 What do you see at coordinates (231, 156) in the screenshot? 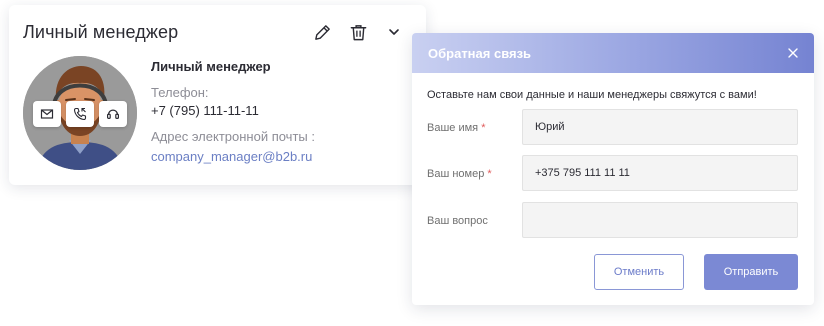
I see `email-link: company_manager@b2b.ru` at bounding box center [231, 156].